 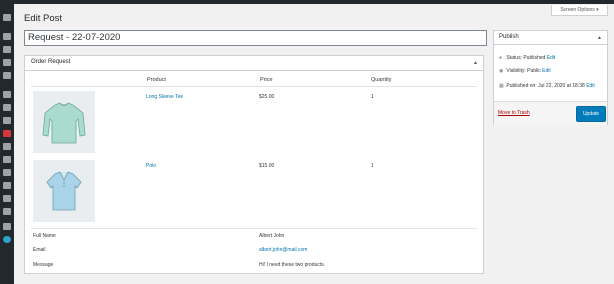 I want to click on column-product: Product, so click(x=156, y=80).